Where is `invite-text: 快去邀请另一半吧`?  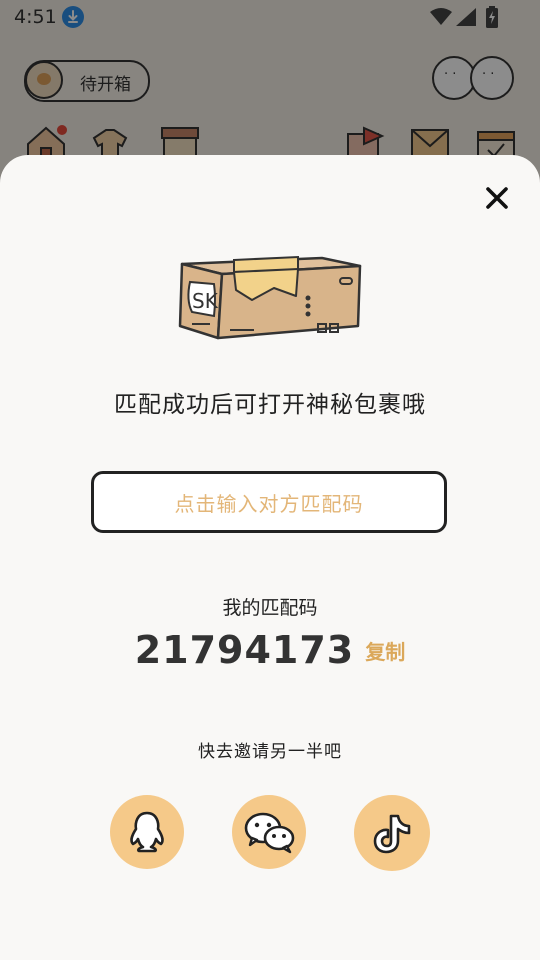
invite-text: 快去邀请另一半吧 is located at coordinates (270, 752).